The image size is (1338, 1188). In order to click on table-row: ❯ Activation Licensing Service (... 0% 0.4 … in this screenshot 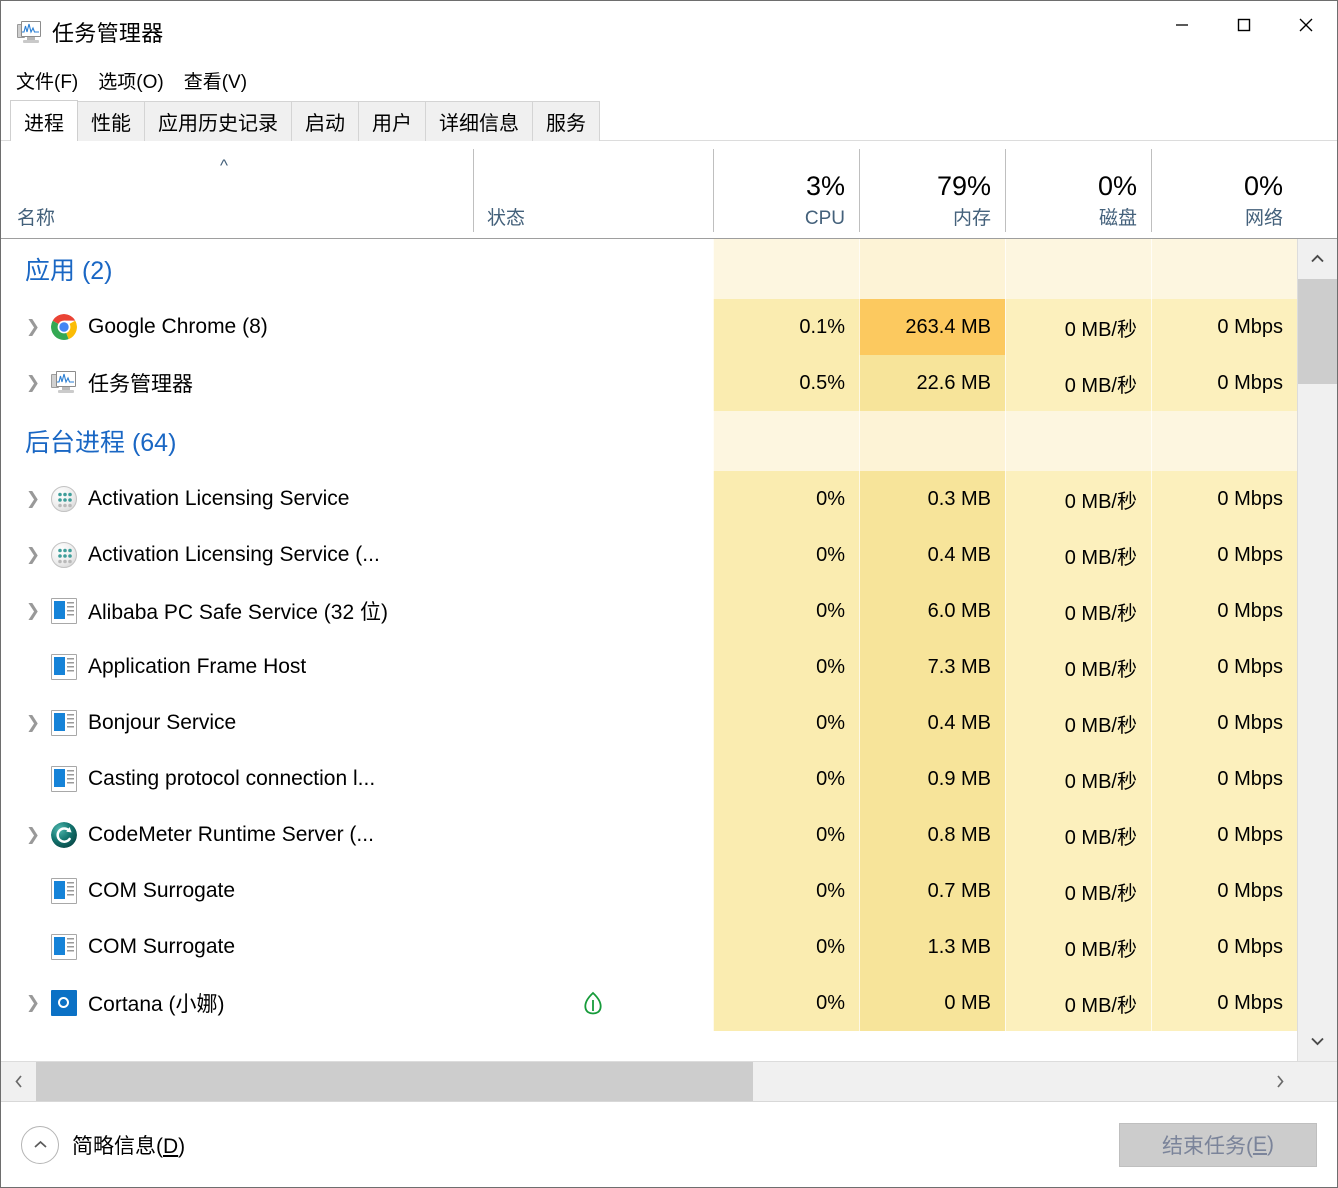, I will do `click(649, 555)`.